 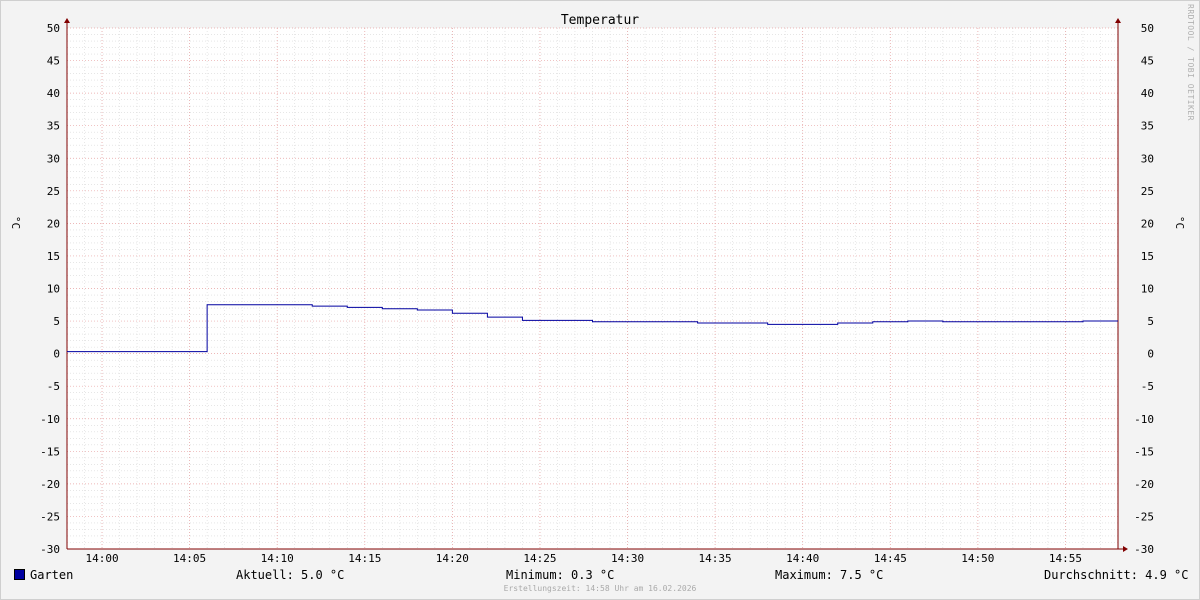 What do you see at coordinates (452, 558) in the screenshot?
I see `x-tick-label: 14:20` at bounding box center [452, 558].